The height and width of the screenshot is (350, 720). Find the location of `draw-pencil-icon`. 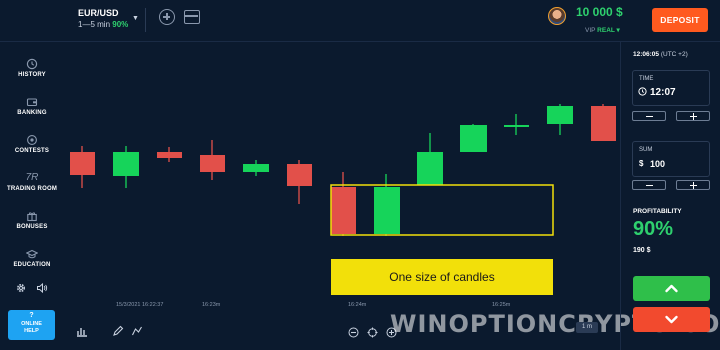

draw-pencil-icon is located at coordinates (118, 331).